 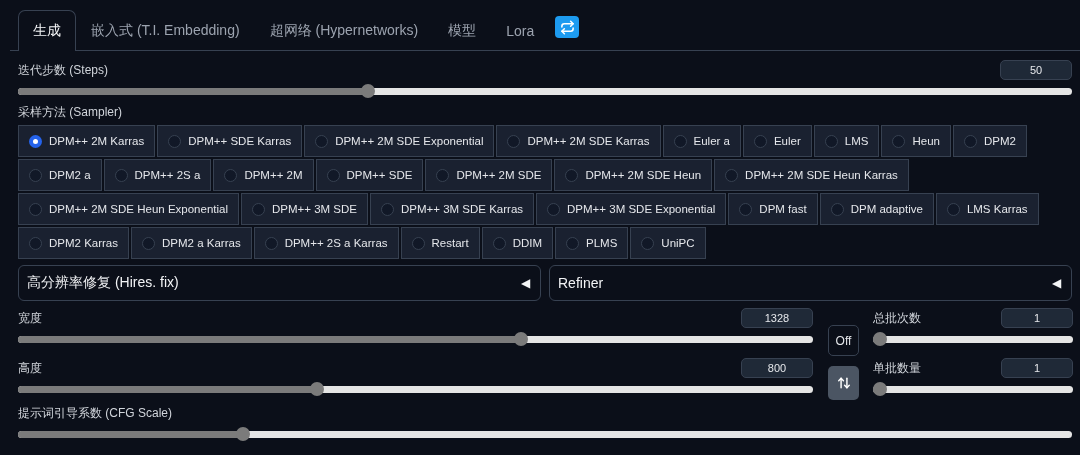 What do you see at coordinates (777, 368) in the screenshot?
I see `number-field: 800` at bounding box center [777, 368].